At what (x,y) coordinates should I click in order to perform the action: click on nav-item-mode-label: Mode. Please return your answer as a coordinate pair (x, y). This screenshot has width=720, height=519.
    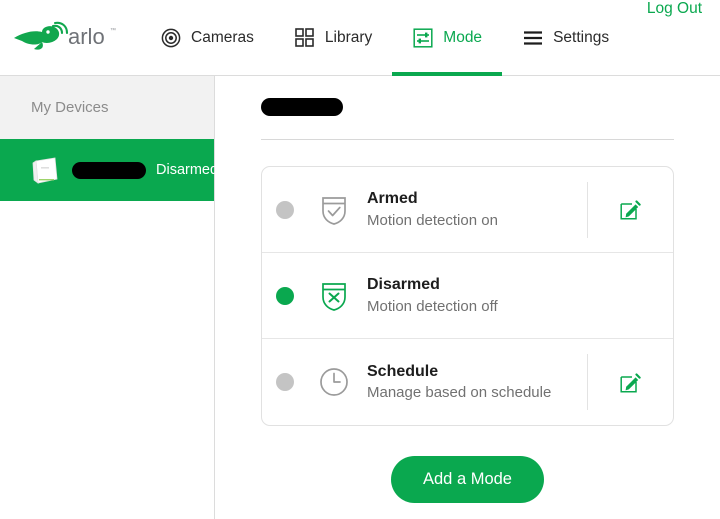
    Looking at the image, I should click on (463, 37).